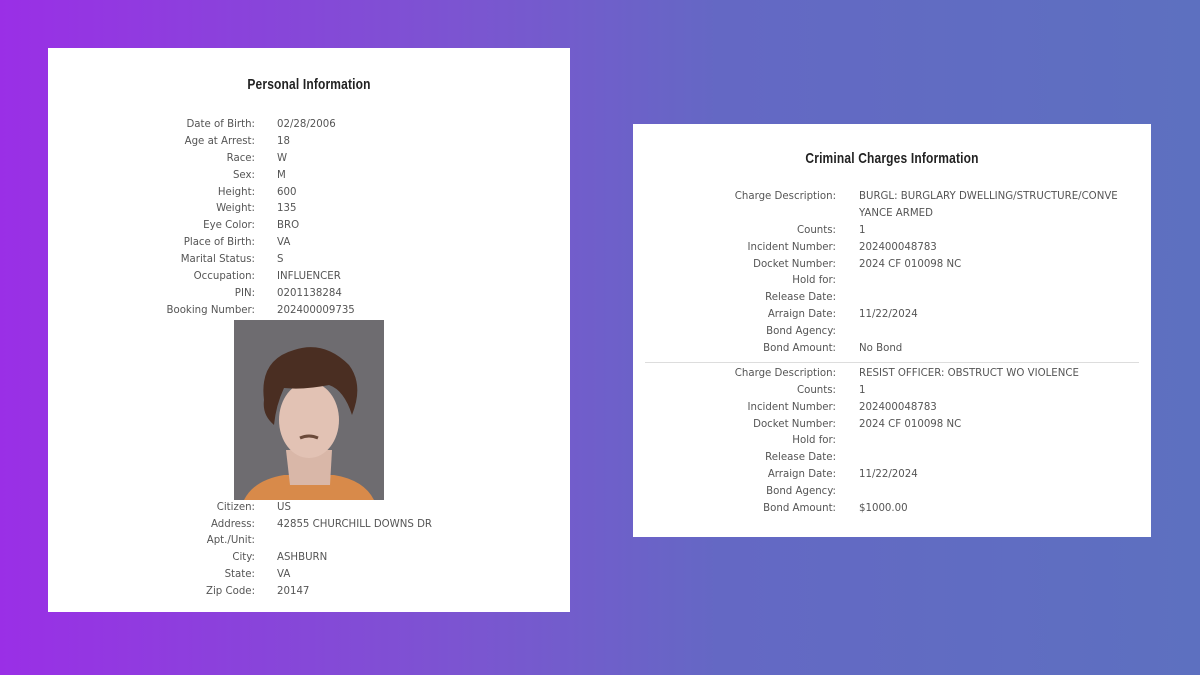 The width and height of the screenshot is (1200, 675). Describe the element at coordinates (217, 260) in the screenshot. I see `field-label: Marital Status:` at that location.